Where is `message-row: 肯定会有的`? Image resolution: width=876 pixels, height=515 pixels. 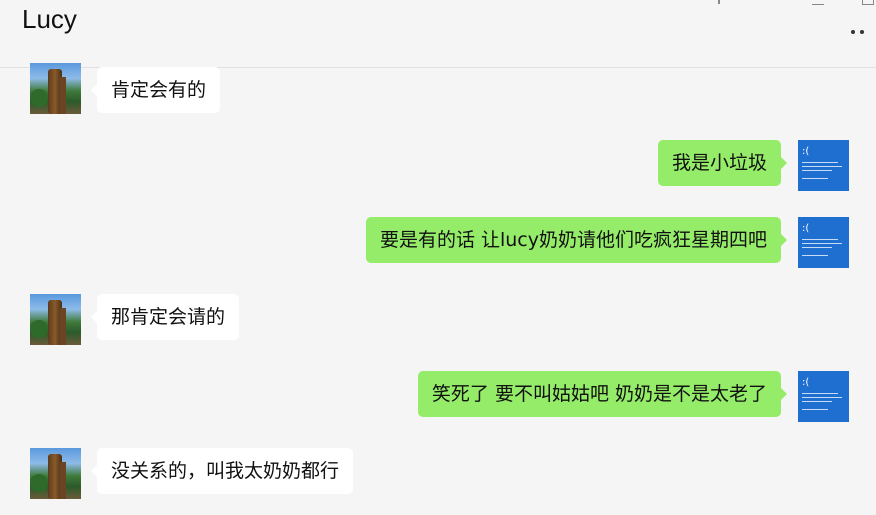
message-row: 肯定会有的 is located at coordinates (438, 88).